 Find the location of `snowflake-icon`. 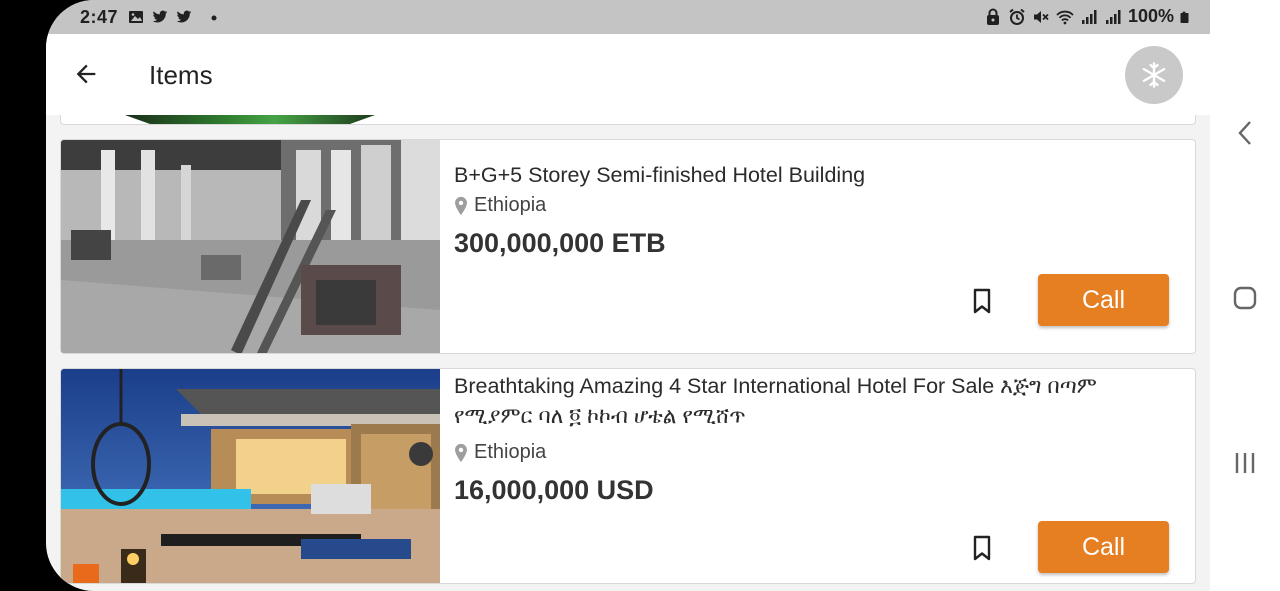

snowflake-icon is located at coordinates (1154, 75).